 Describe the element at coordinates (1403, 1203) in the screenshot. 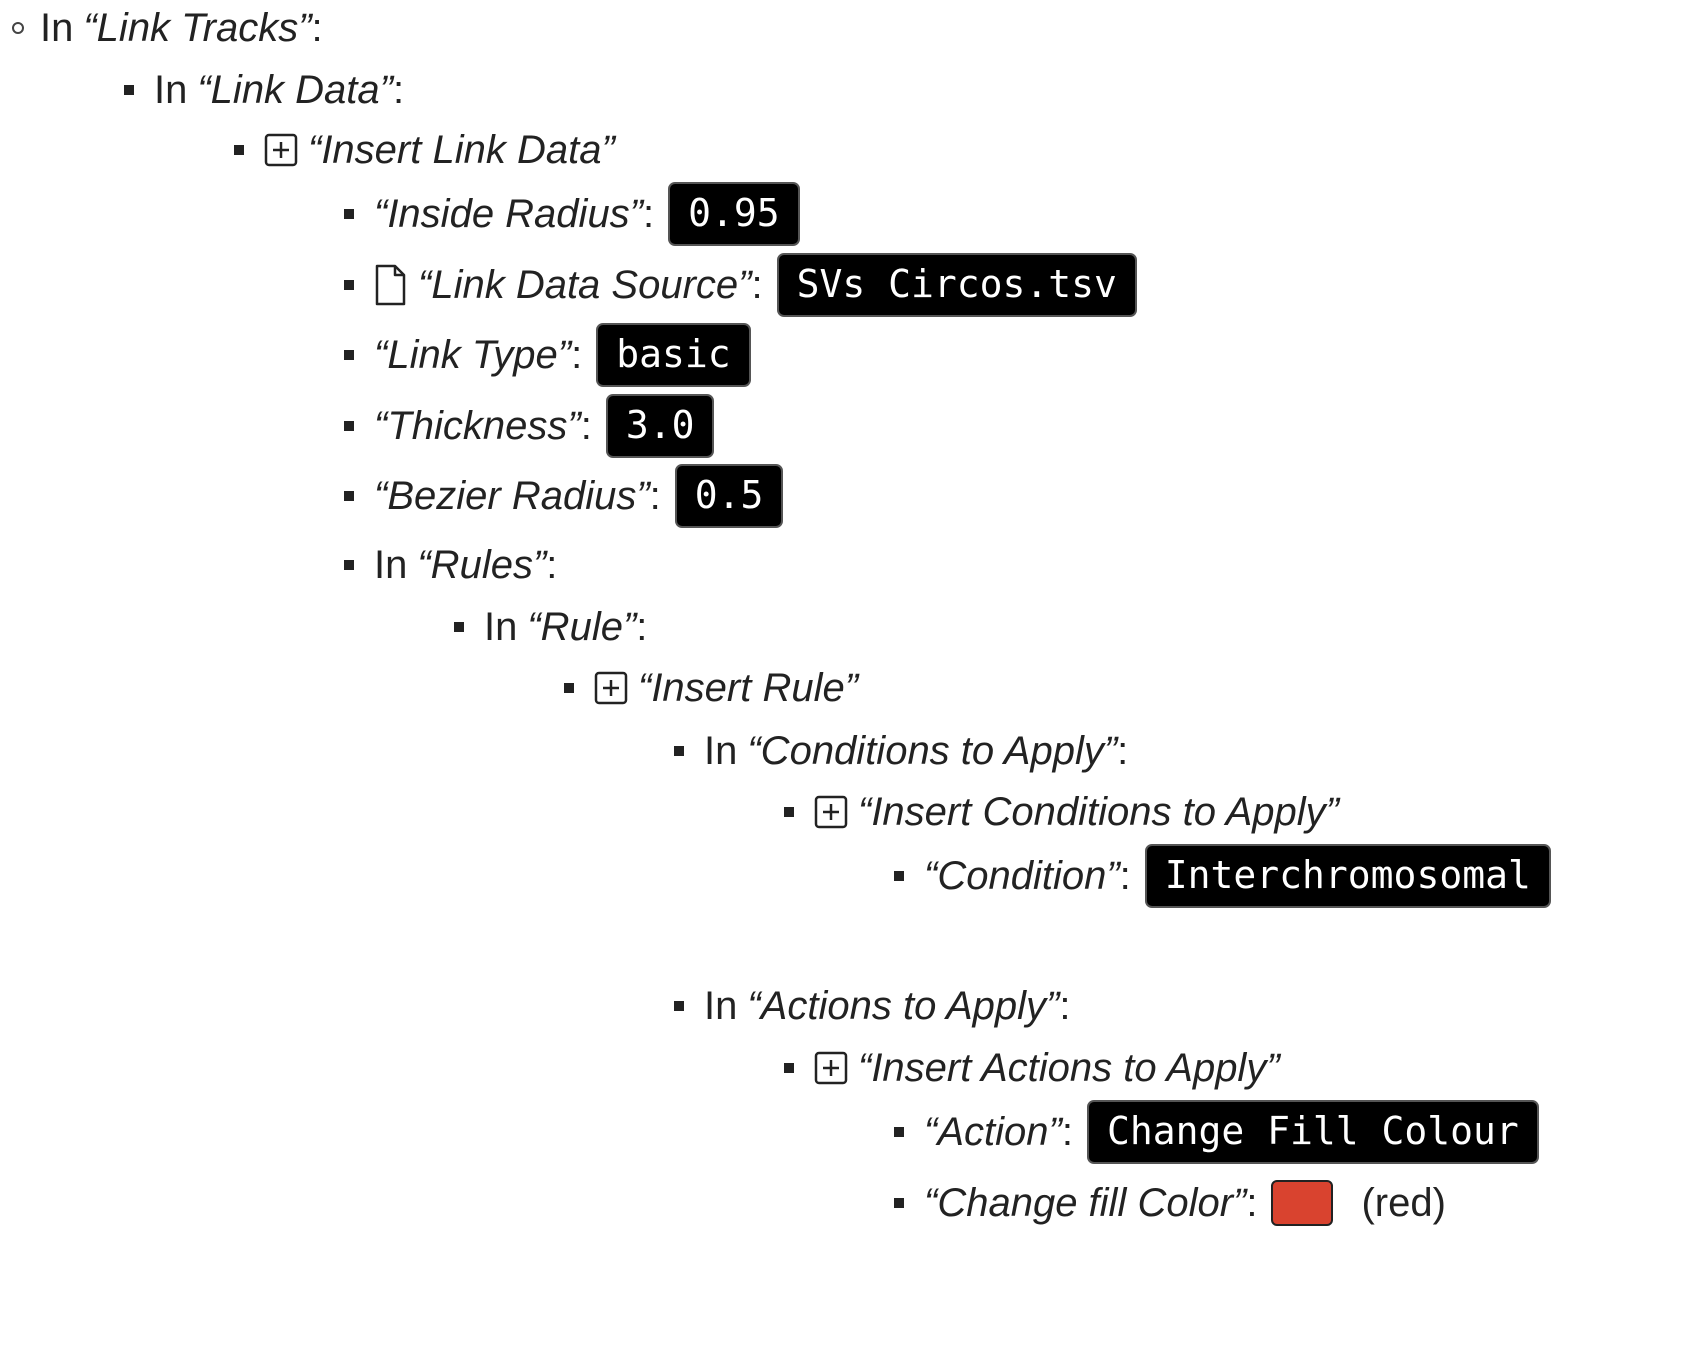

I see `color-label: (red)` at that location.